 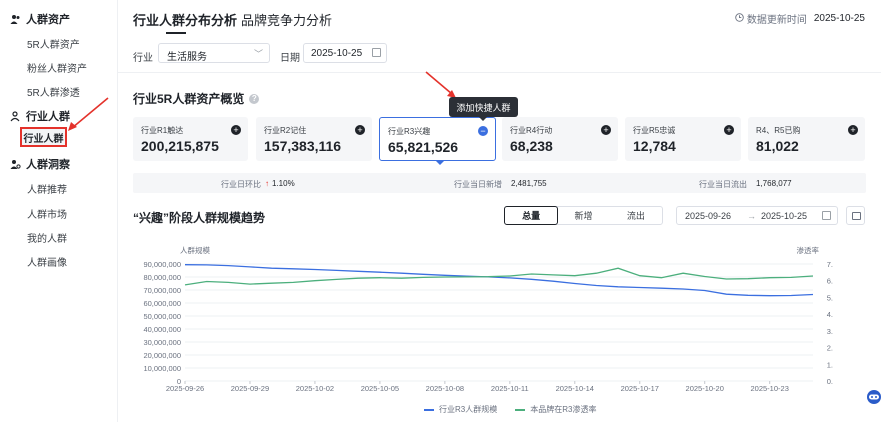 I want to click on y-axis-right-title: 渗透率, so click(x=808, y=250).